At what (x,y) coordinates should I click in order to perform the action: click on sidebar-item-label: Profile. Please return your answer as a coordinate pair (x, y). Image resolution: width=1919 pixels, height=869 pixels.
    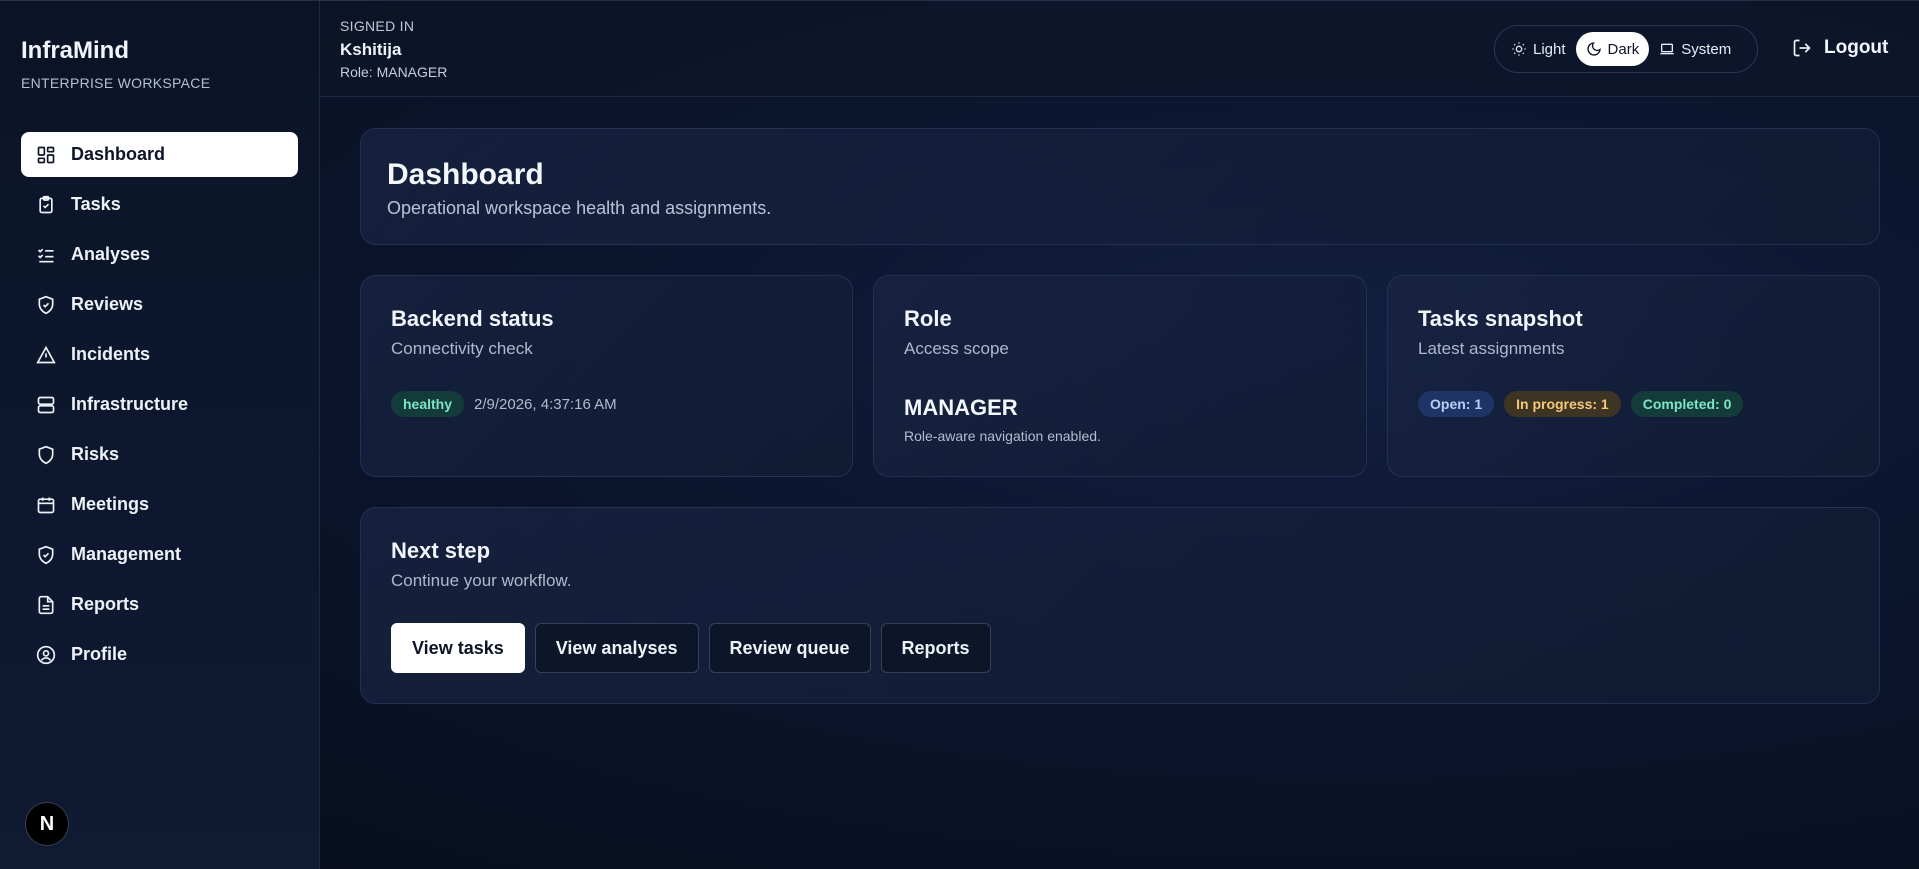
    Looking at the image, I should click on (99, 654).